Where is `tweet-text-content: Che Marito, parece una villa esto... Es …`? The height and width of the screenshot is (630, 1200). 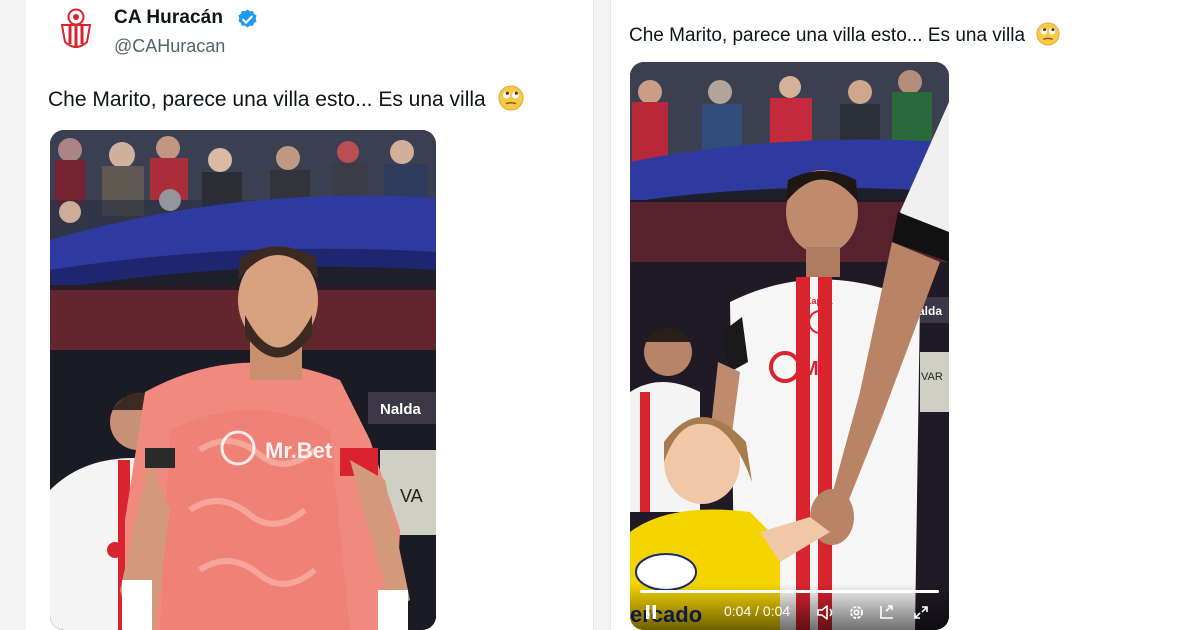 tweet-text-content: Che Marito, parece una villa esto... Es … is located at coordinates (267, 99).